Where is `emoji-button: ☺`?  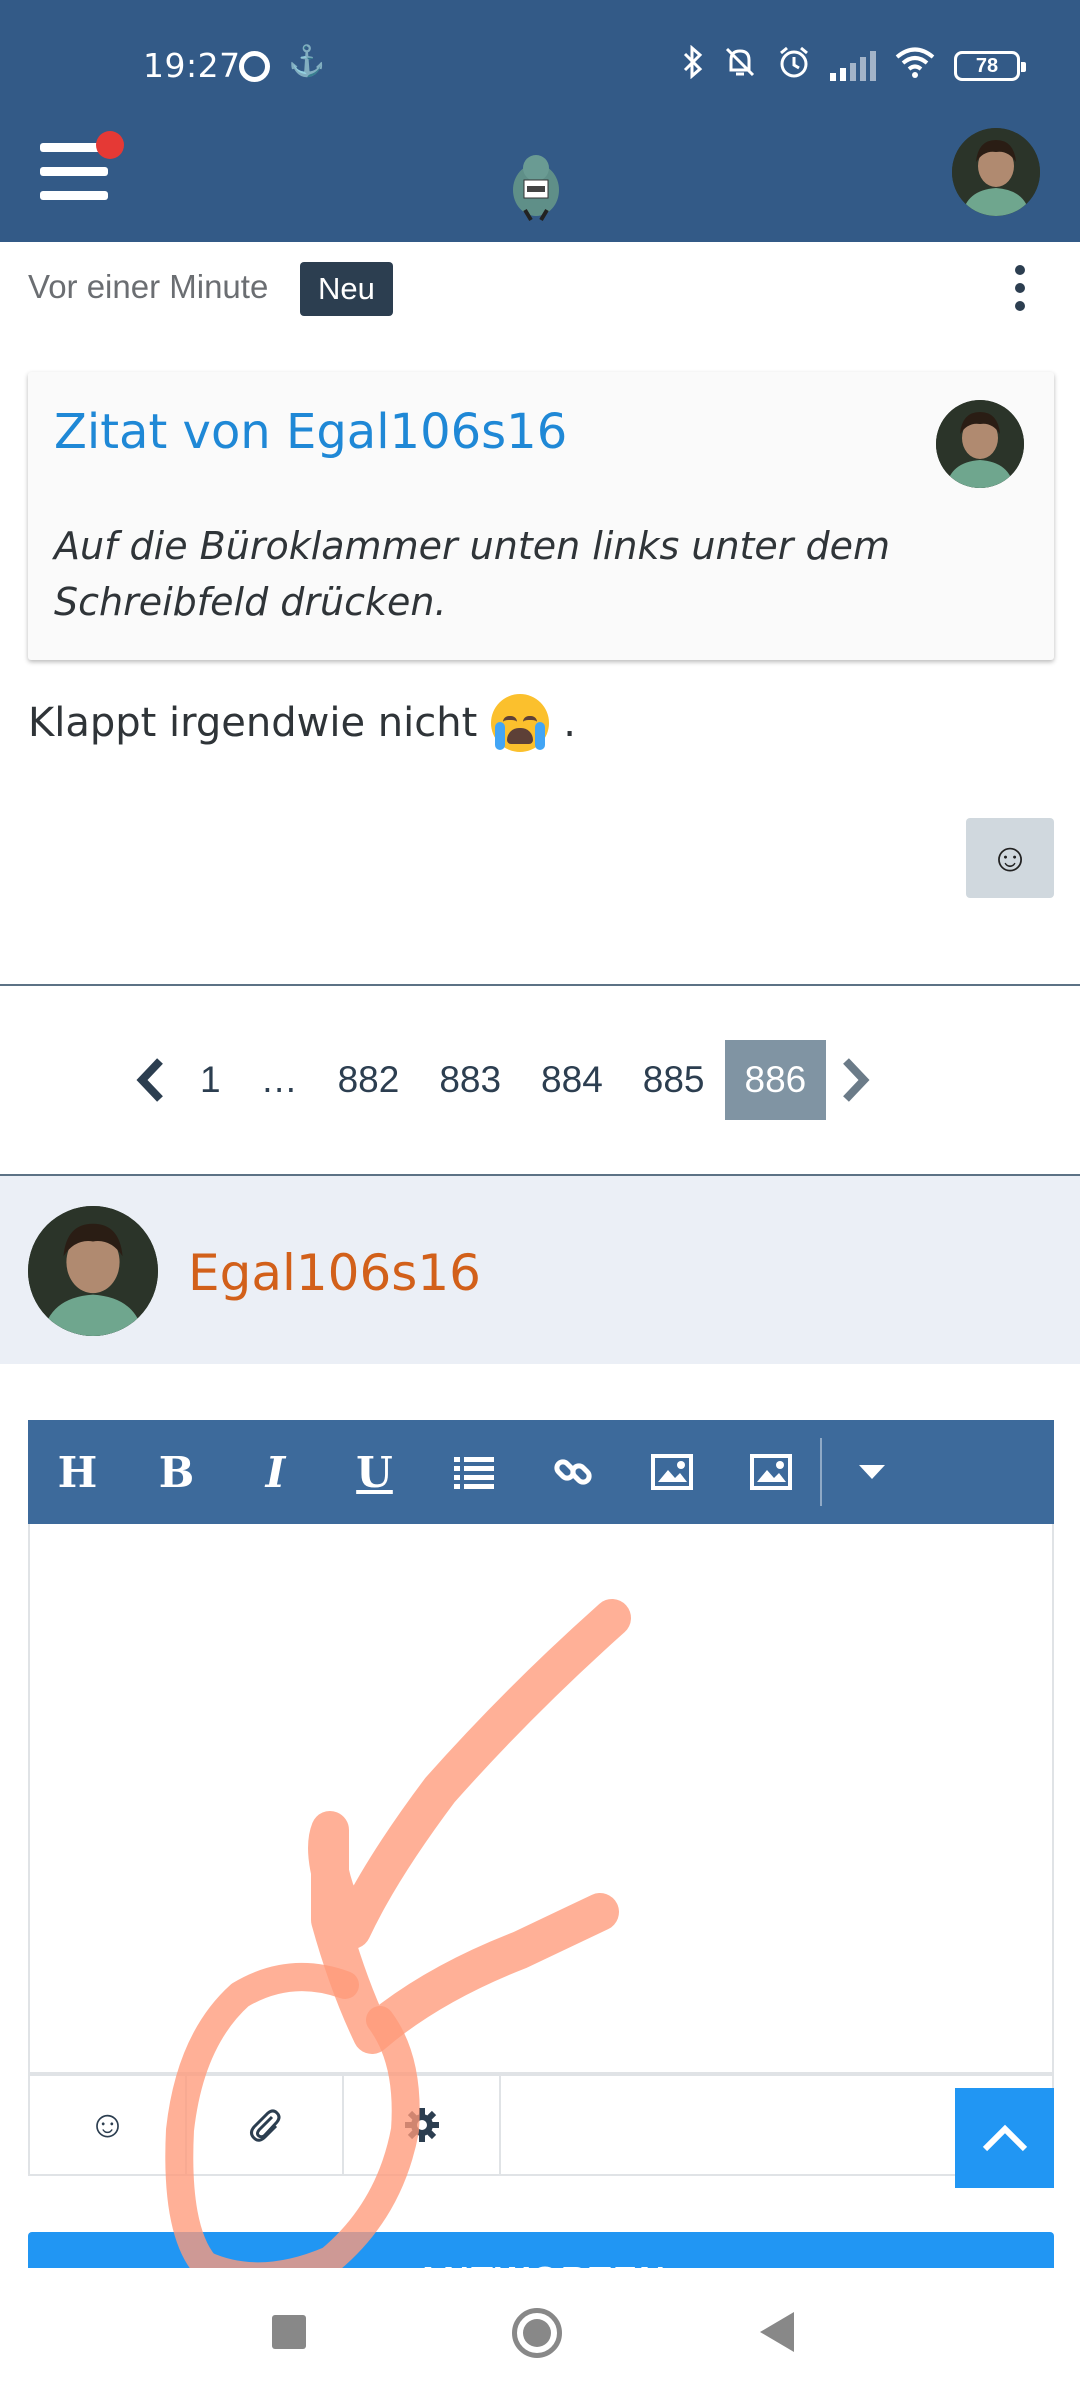 emoji-button: ☺ is located at coordinates (108, 2125).